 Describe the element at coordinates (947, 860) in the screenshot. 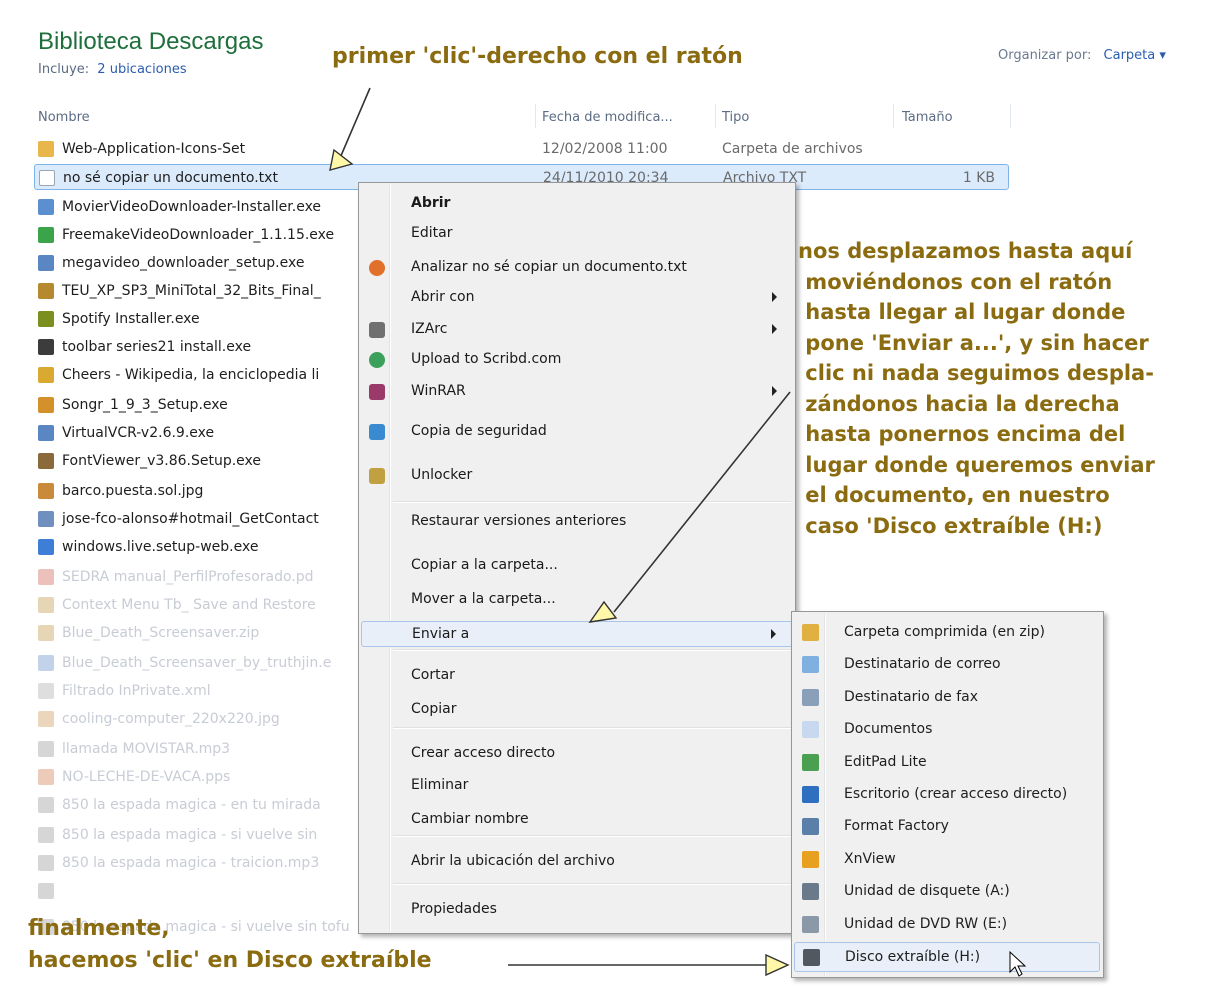

I see `send-to-item-xnview: XnView` at that location.